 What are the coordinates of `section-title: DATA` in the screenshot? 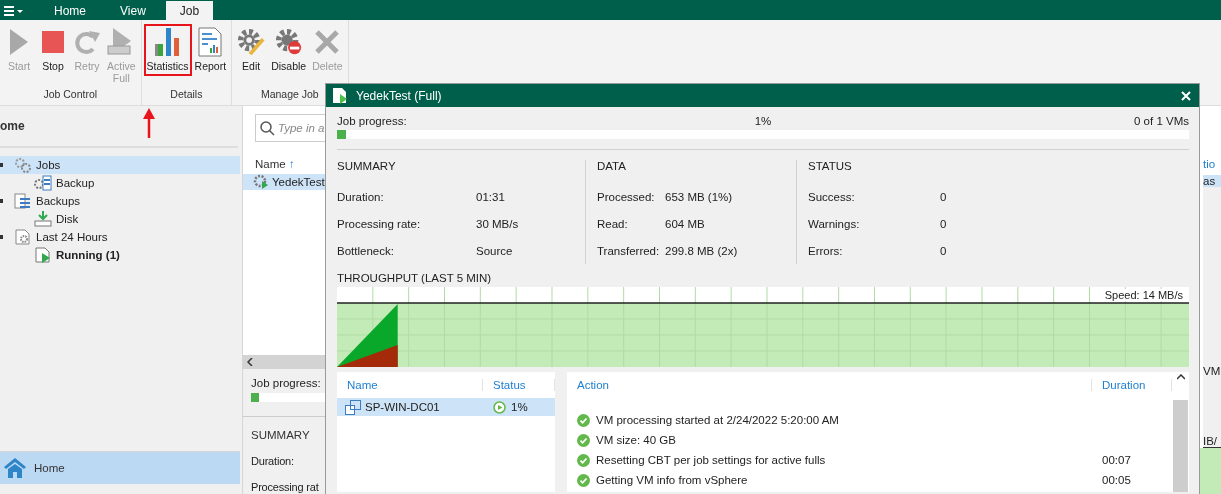 It's located at (612, 166).